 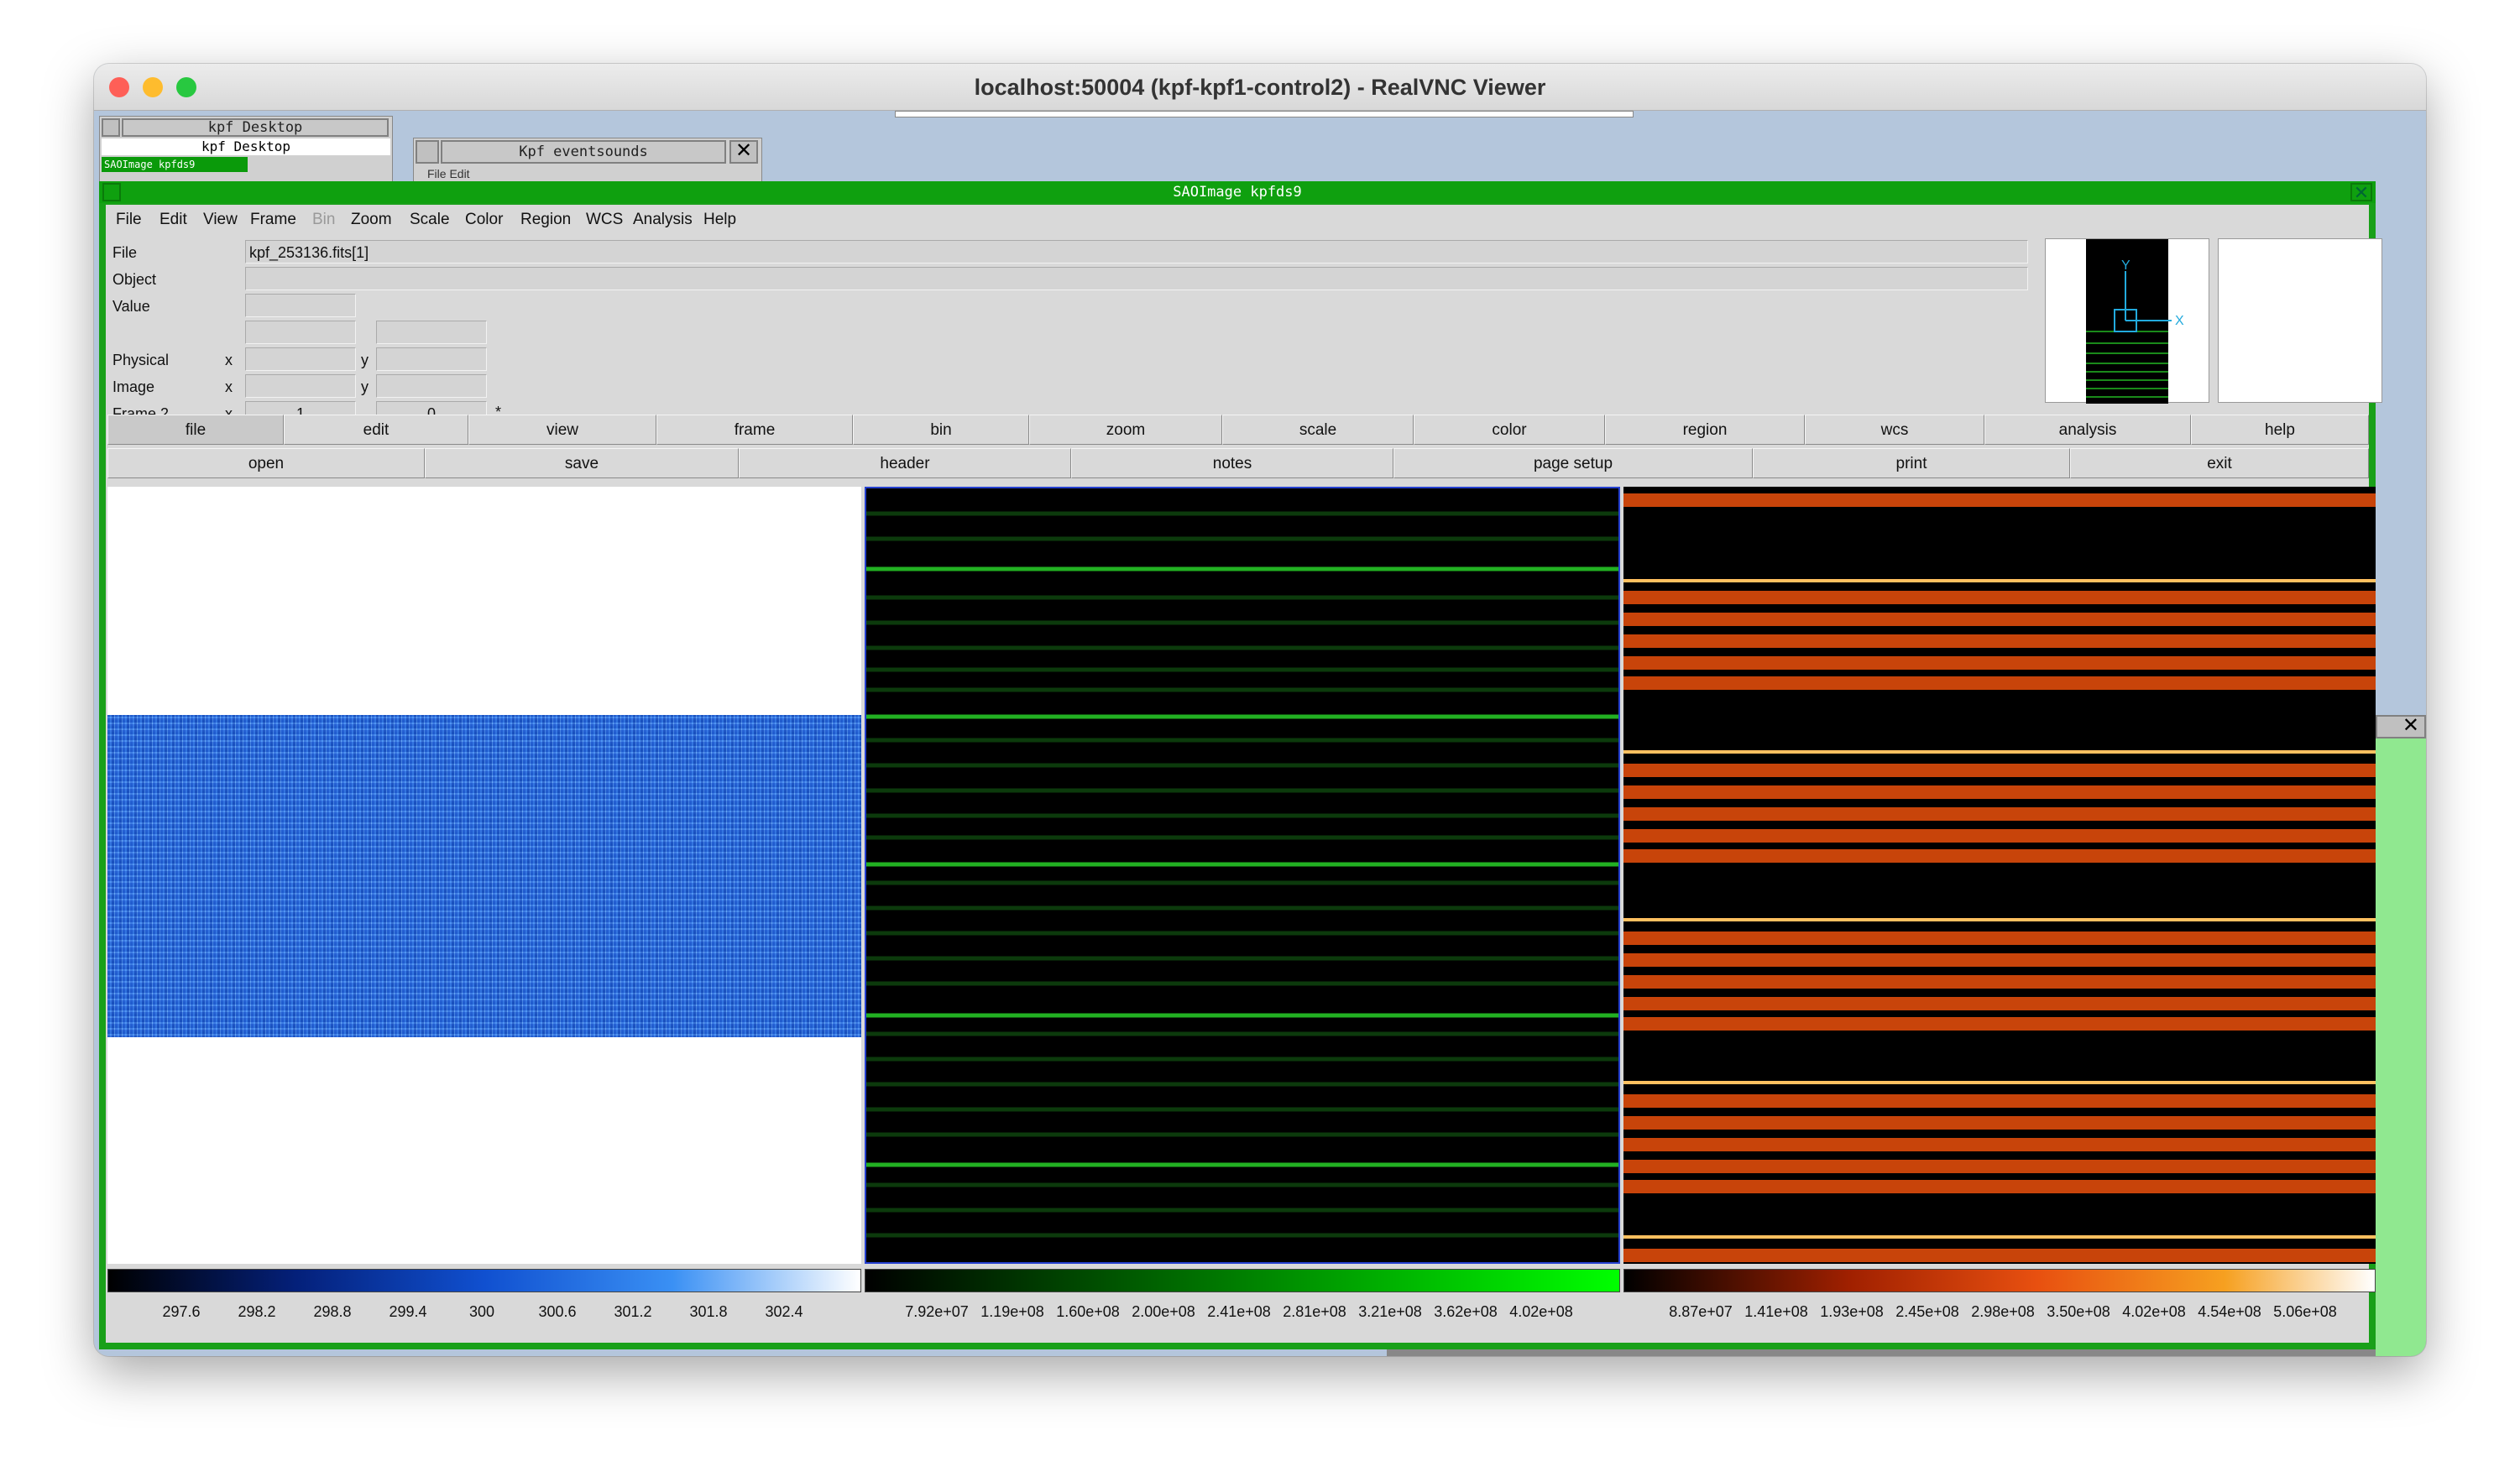 I want to click on button-exit: exit, so click(x=2219, y=463).